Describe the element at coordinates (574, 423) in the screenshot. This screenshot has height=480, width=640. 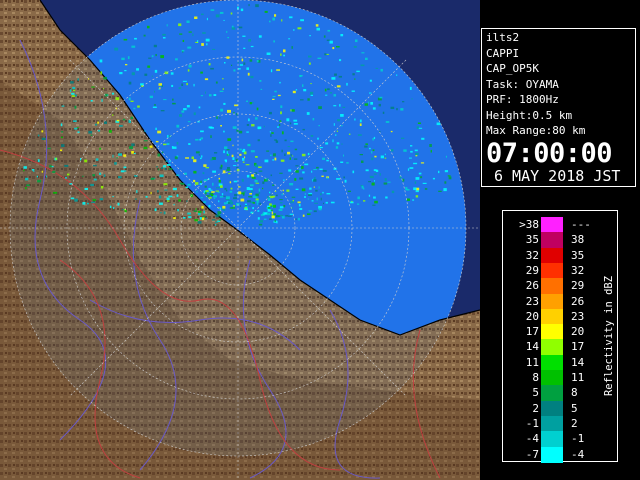
I see `legend-high-value: 2` at that location.